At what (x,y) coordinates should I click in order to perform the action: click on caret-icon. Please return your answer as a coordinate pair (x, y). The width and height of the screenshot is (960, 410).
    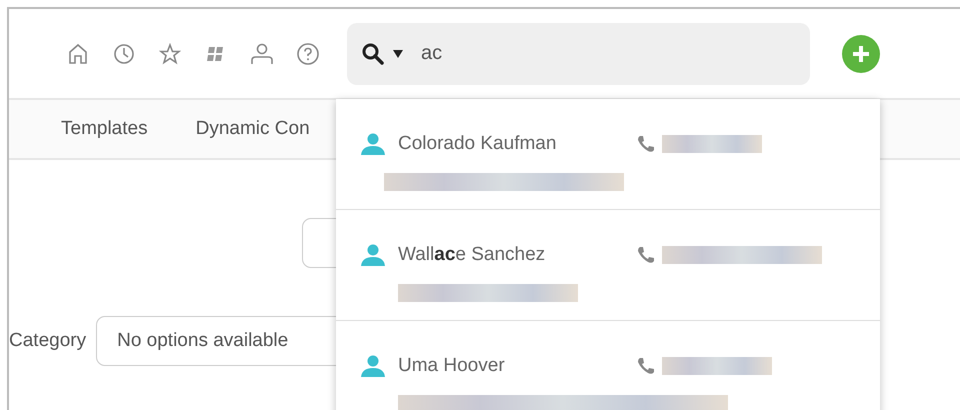
    Looking at the image, I should click on (398, 54).